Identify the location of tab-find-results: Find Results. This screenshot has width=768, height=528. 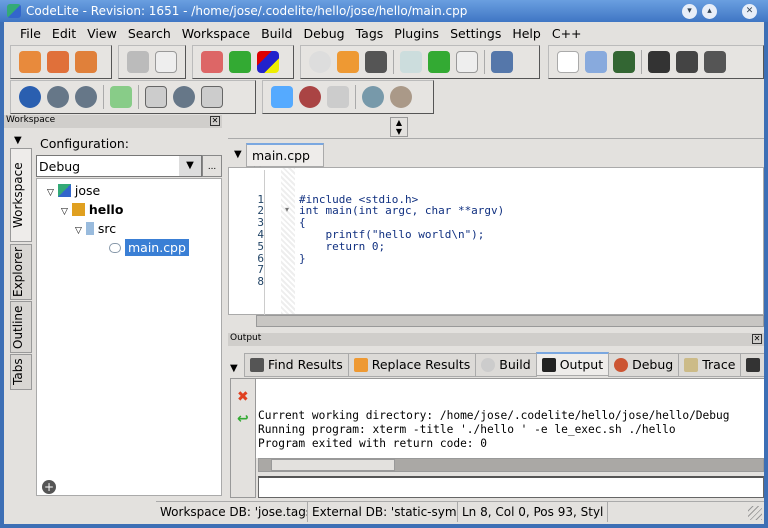
(296, 364).